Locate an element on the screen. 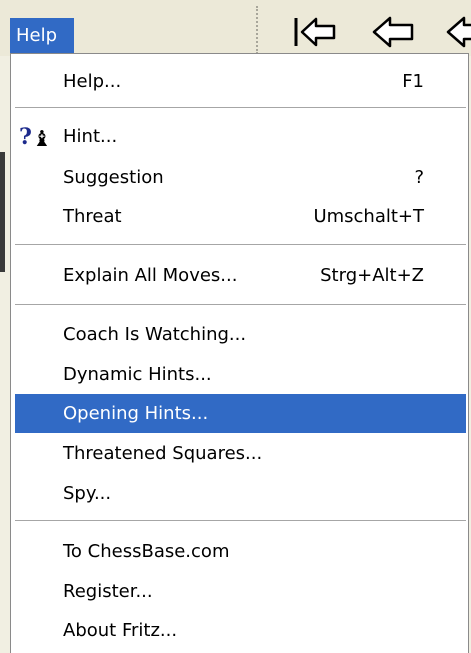  menu-item-shortcut: Umschalt+T is located at coordinates (368, 216).